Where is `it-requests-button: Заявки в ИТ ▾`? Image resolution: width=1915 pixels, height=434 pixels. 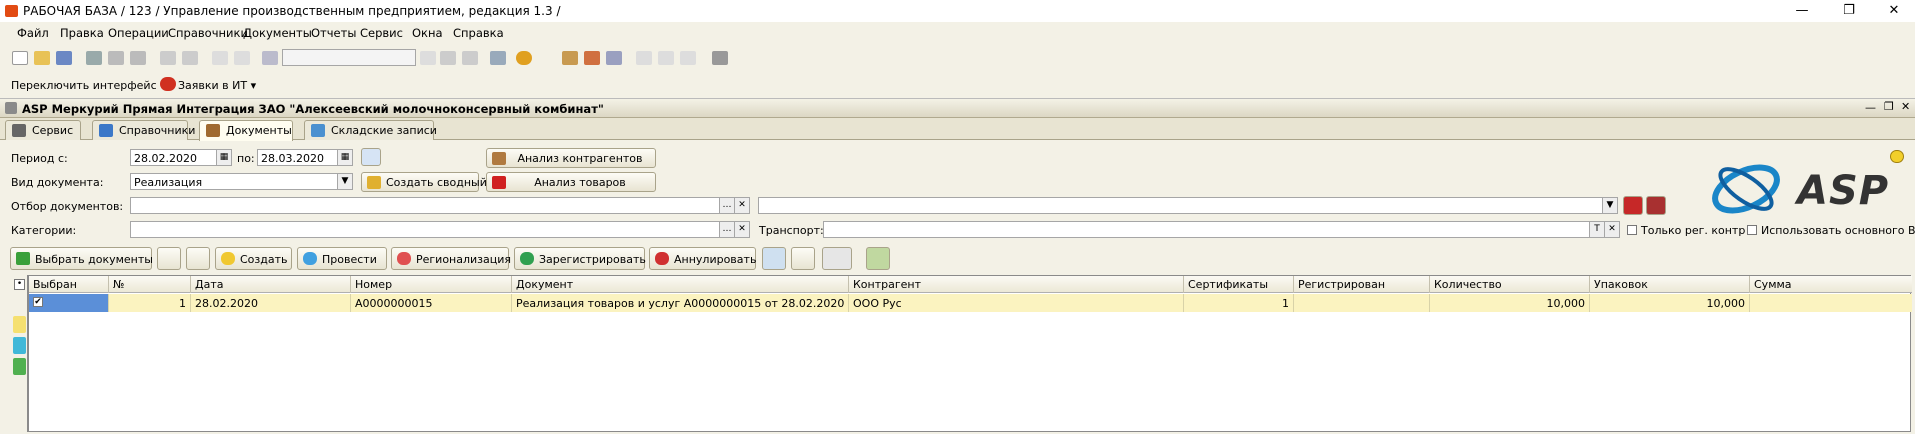 it-requests-button: Заявки в ИТ ▾ is located at coordinates (217, 85).